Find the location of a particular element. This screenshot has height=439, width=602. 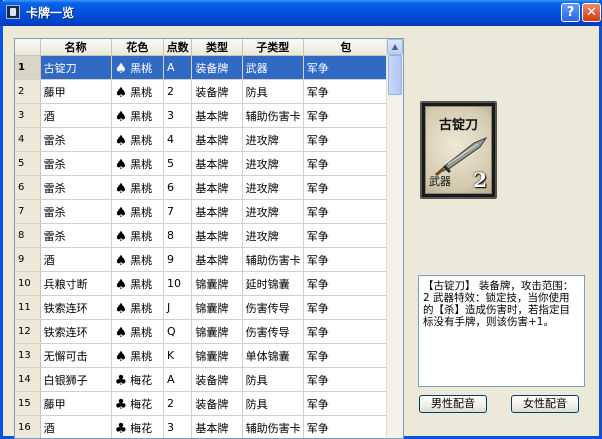

female-voice-button: 女性配音 is located at coordinates (545, 404).